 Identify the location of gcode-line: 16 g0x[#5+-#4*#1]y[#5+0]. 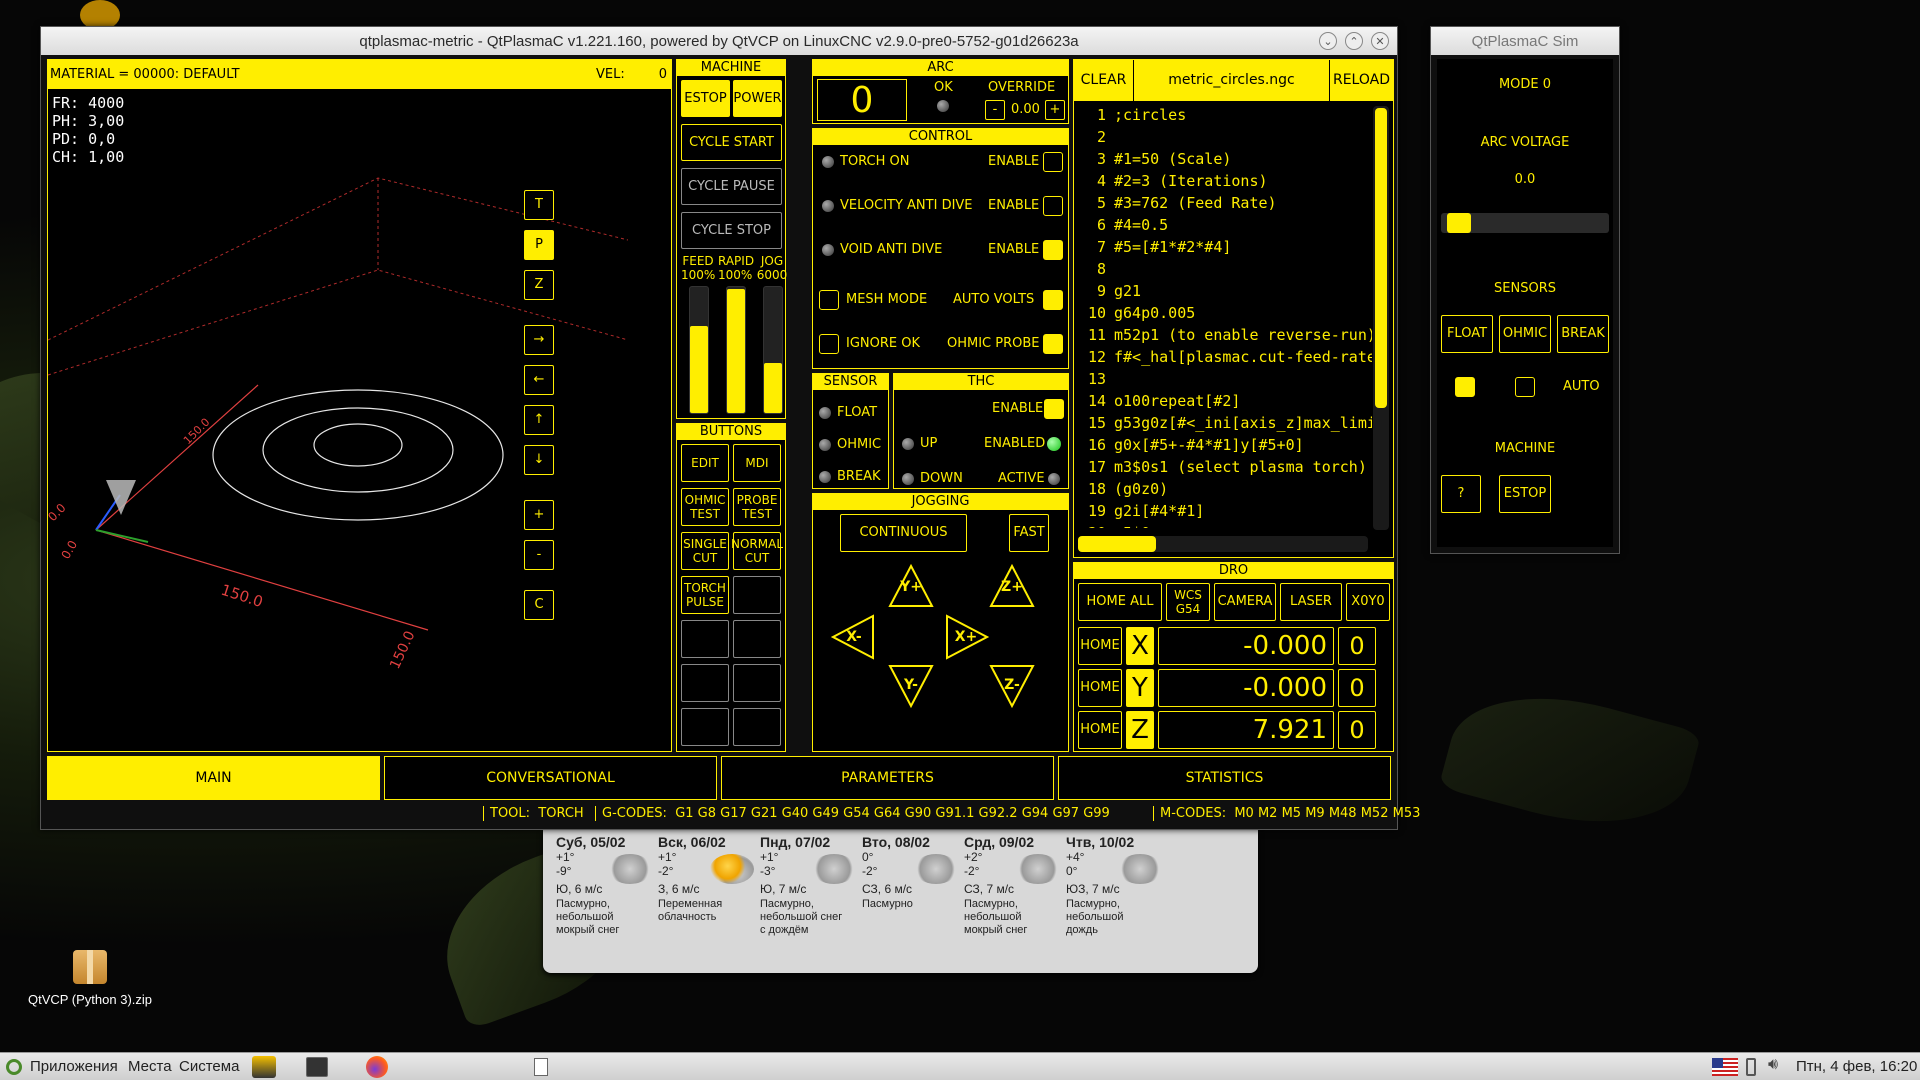
(1226, 445).